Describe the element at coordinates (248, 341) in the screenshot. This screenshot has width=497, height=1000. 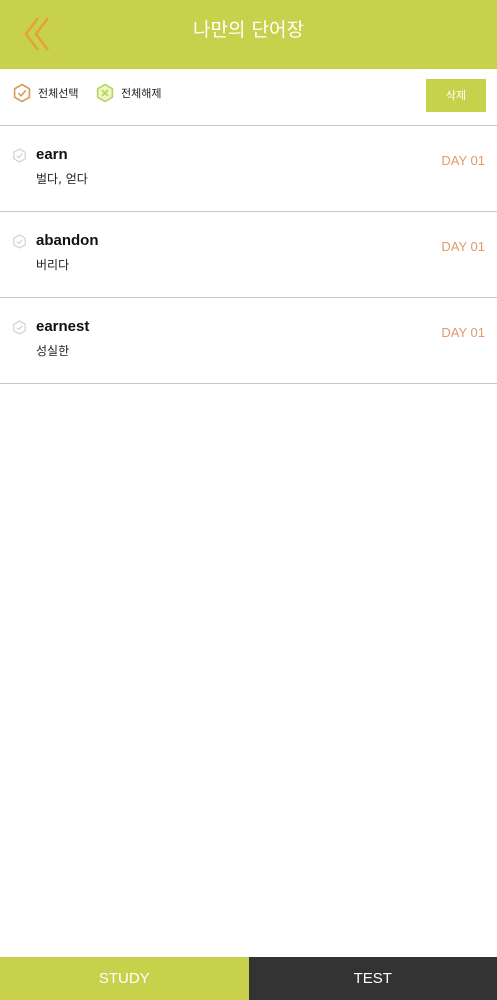
I see `word-list-item: earnest 성실한 DAY 01` at that location.